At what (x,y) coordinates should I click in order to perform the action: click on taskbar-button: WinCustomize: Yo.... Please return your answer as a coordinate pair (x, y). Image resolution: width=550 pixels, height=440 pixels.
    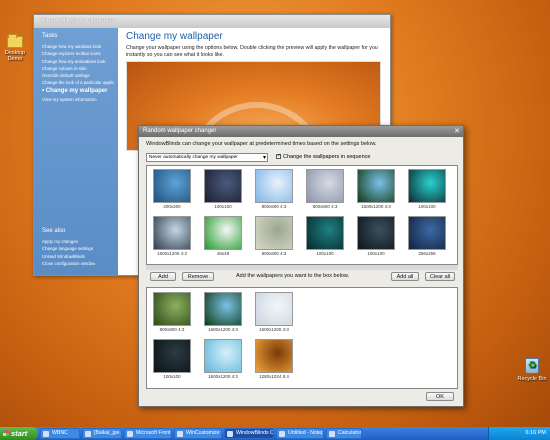
    Looking at the image, I should click on (198, 433).